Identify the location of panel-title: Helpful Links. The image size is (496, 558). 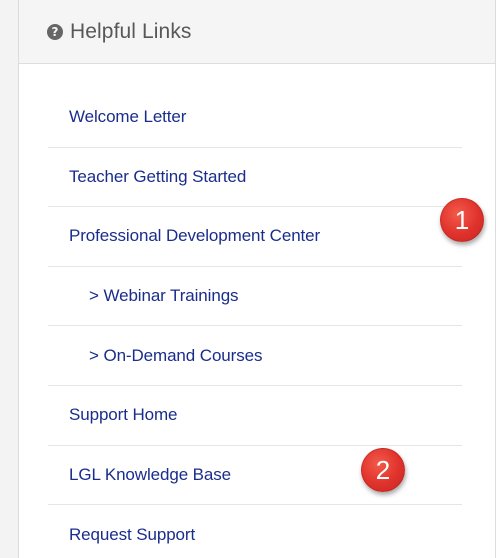
(131, 31).